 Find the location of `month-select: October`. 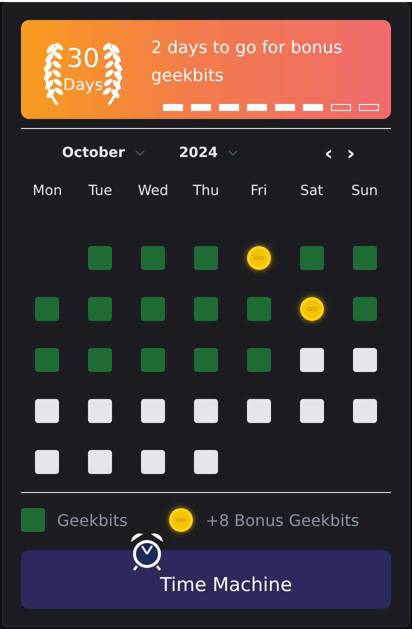

month-select: October is located at coordinates (93, 153).